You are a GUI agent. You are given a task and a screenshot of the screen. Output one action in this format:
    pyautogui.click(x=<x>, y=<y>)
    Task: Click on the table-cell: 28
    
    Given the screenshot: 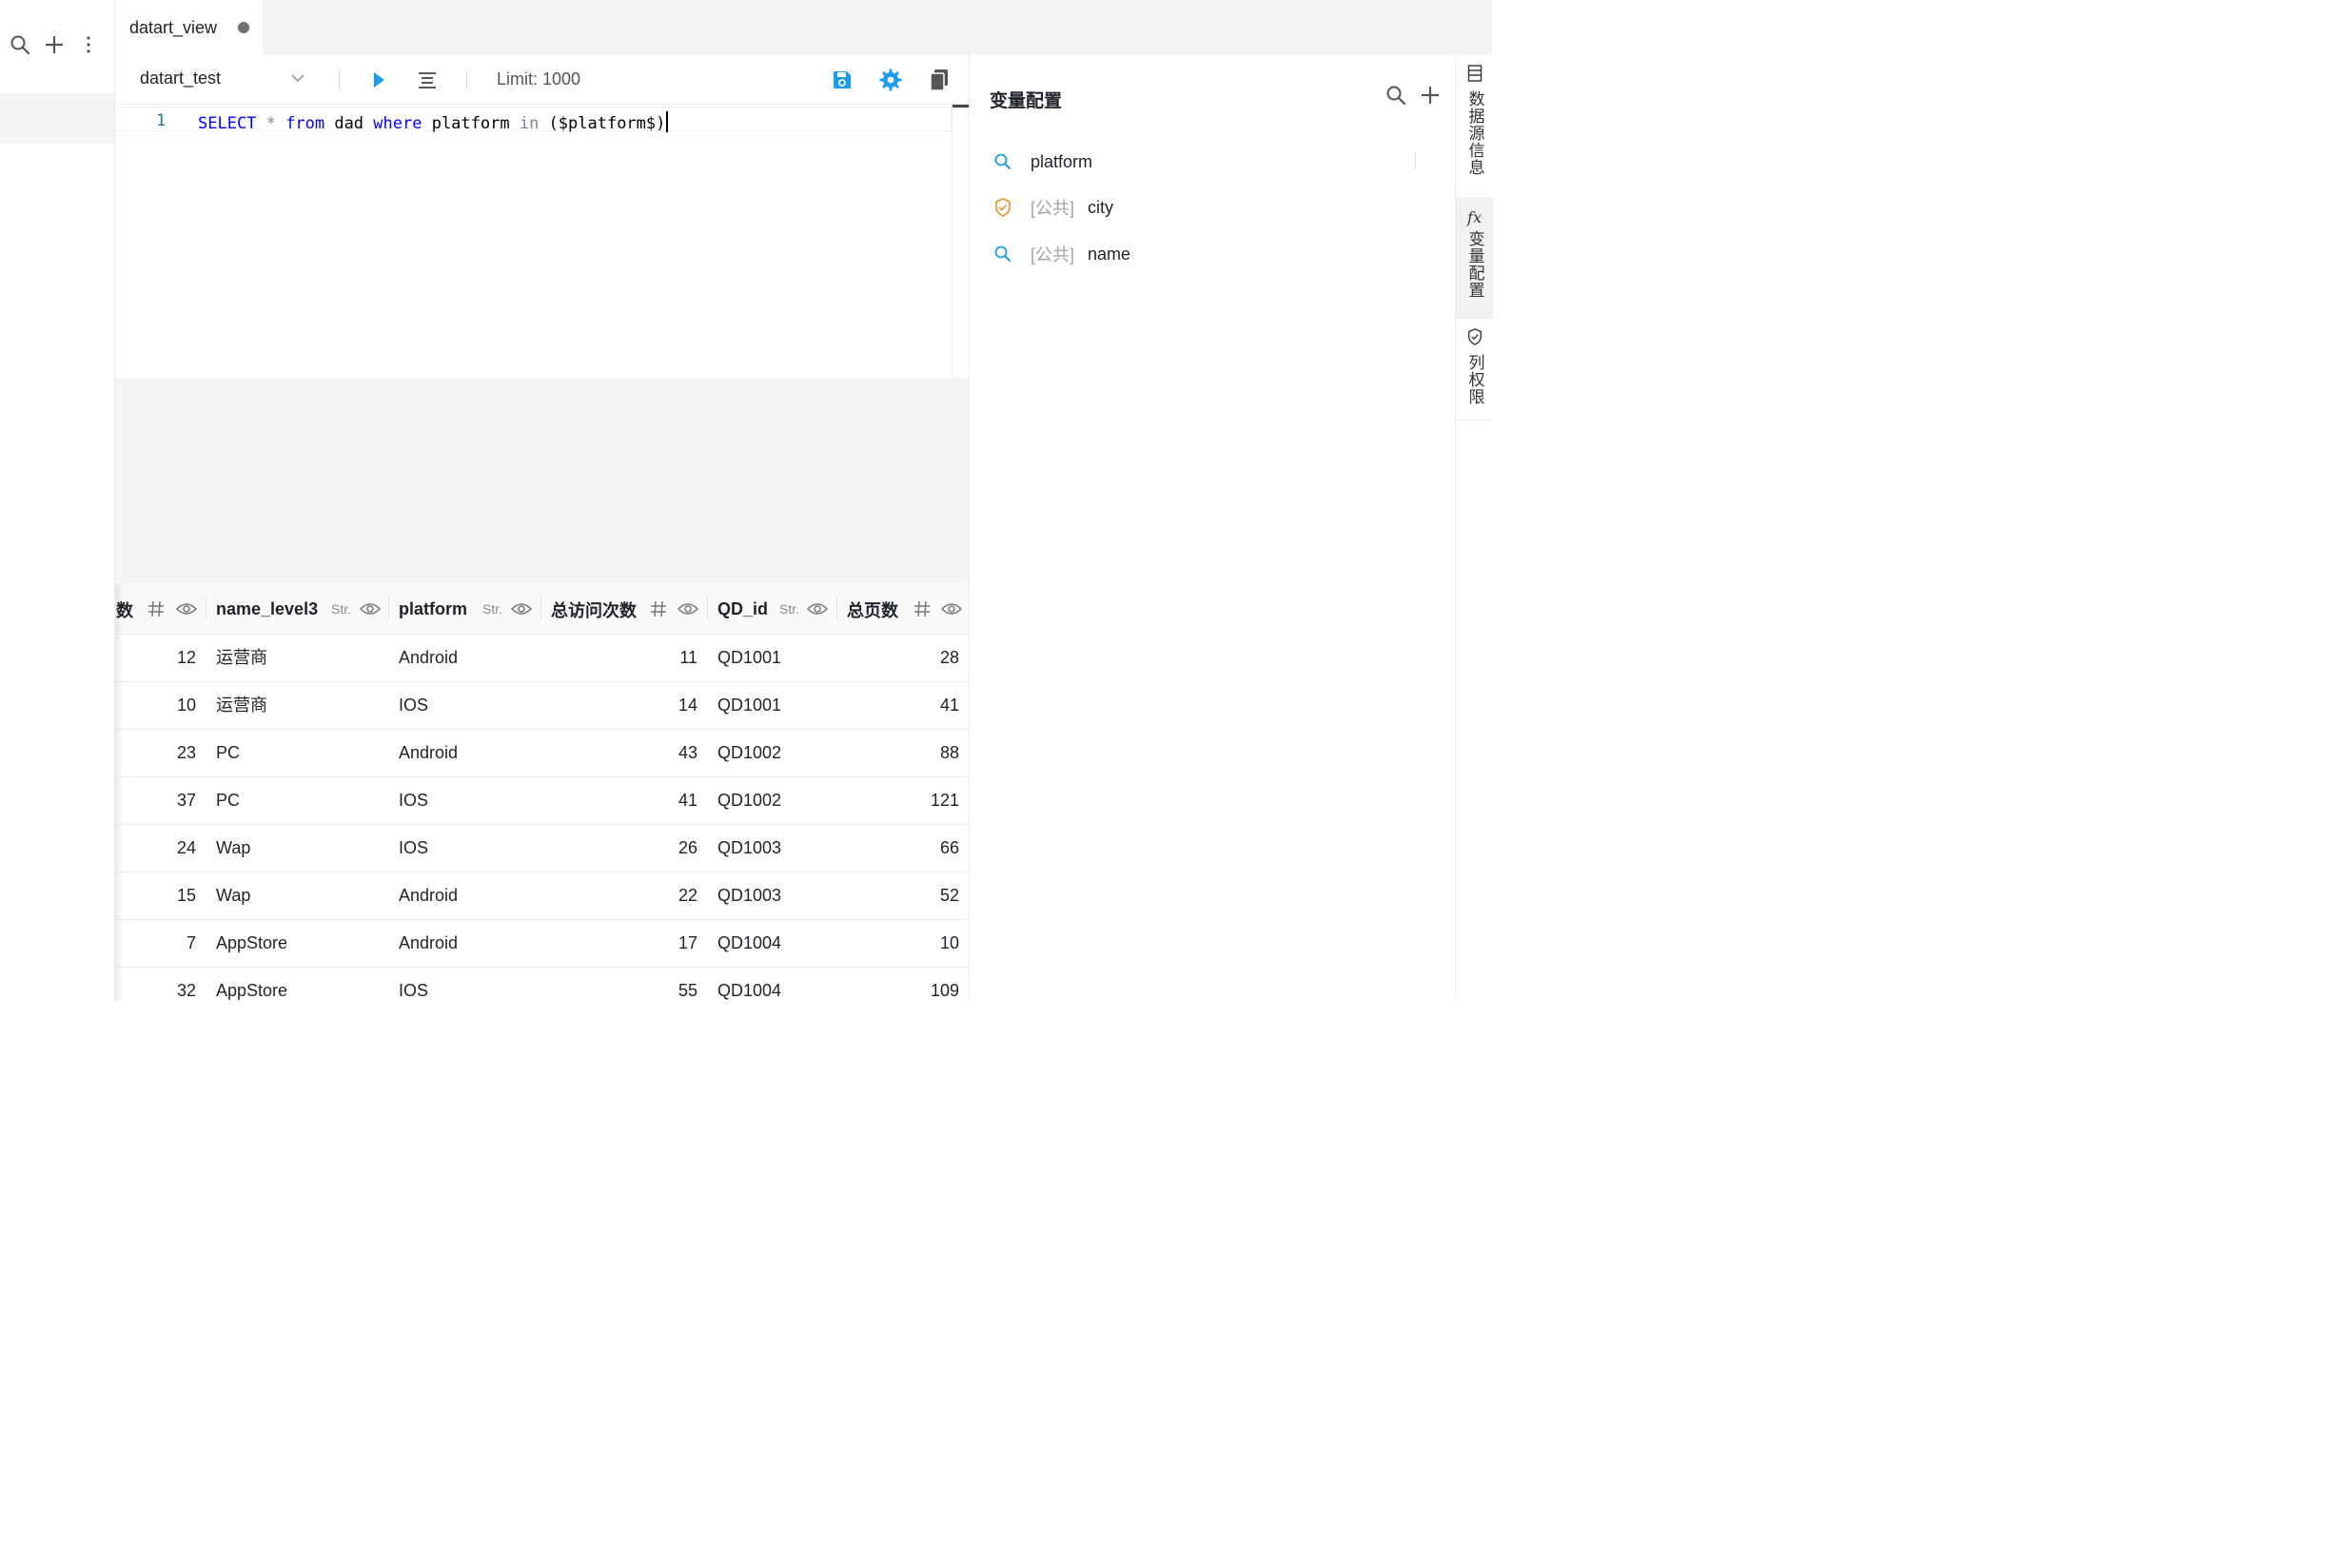 What is the action you would take?
    pyautogui.click(x=949, y=657)
    